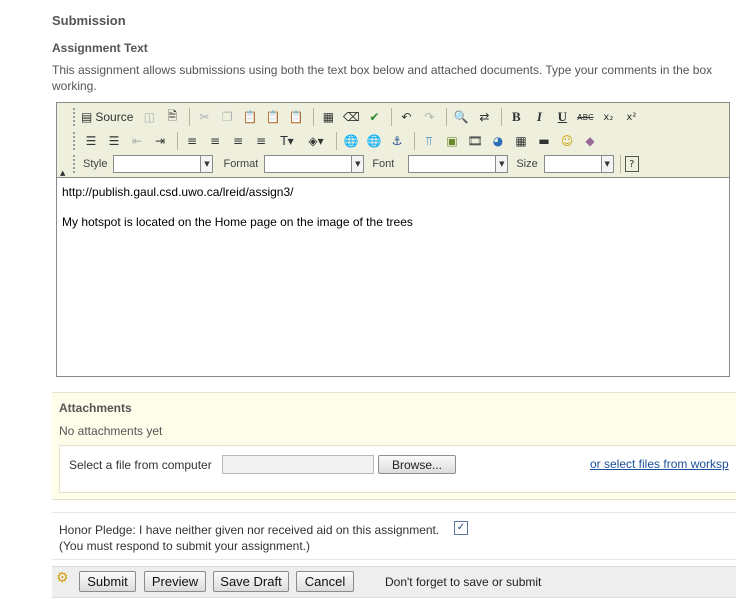 This screenshot has width=736, height=613. I want to click on subscript-icon: x₂, so click(608, 117).